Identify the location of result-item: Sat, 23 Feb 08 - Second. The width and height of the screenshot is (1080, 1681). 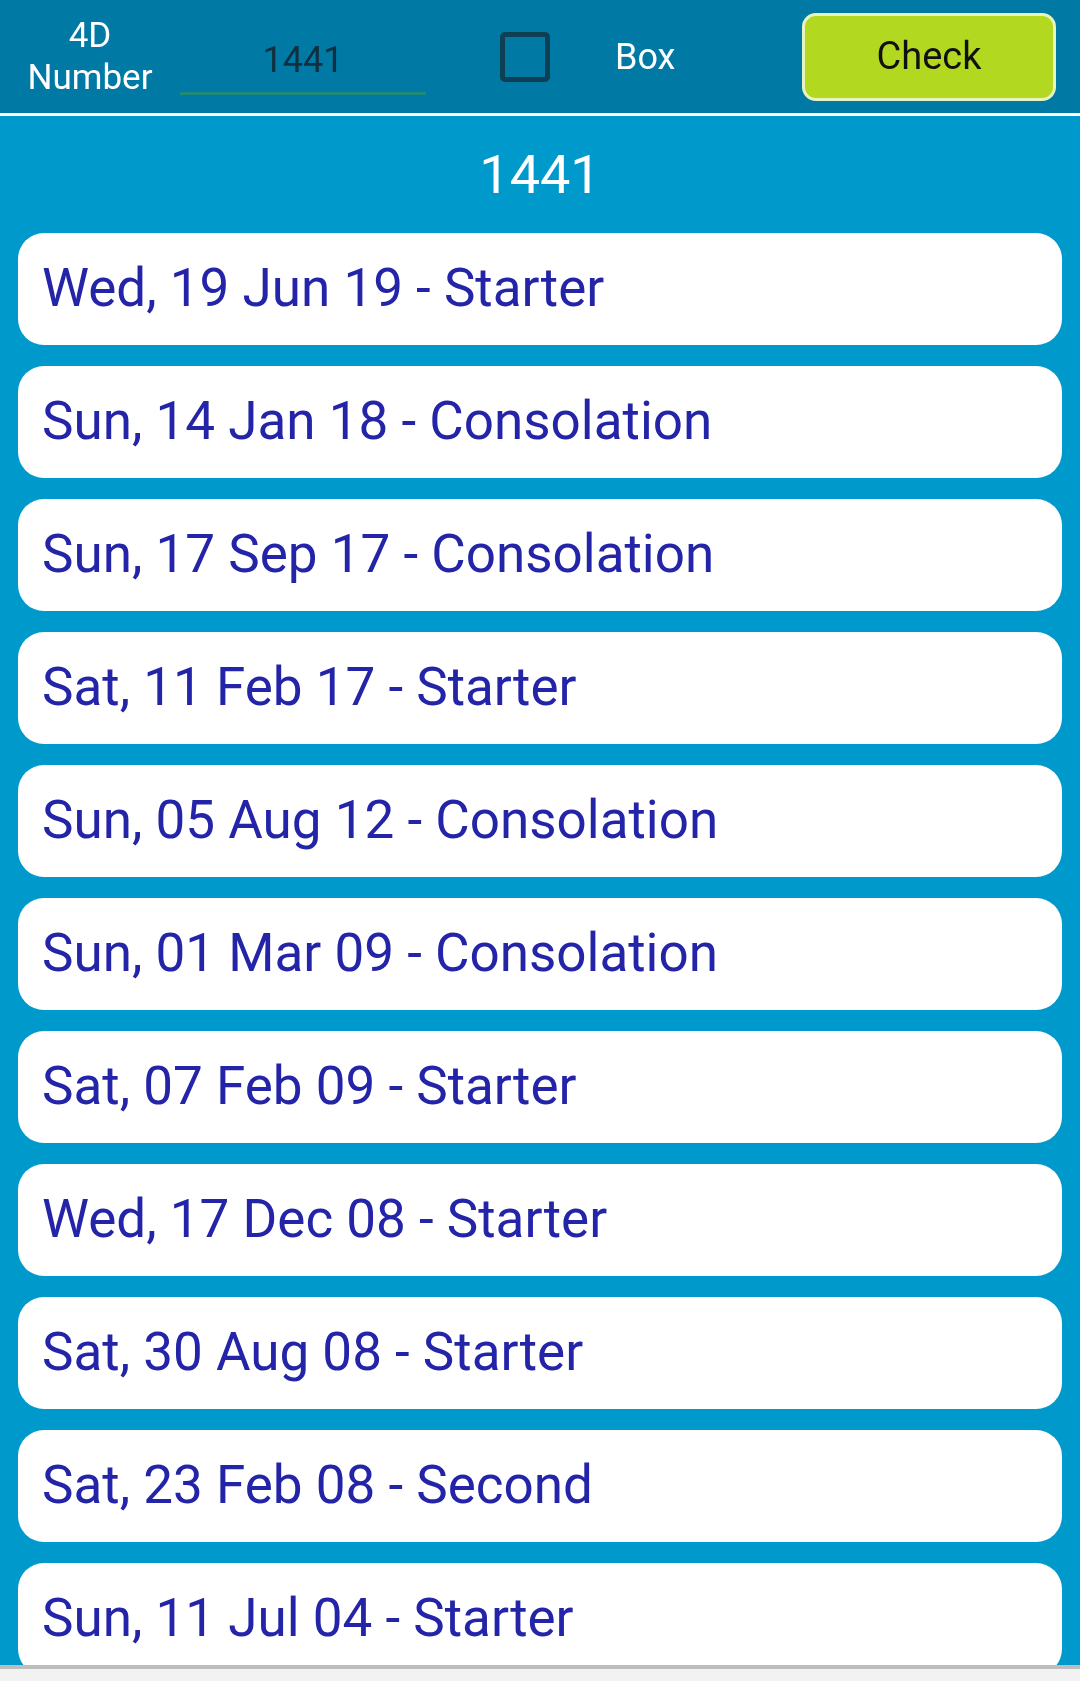
(540, 1486).